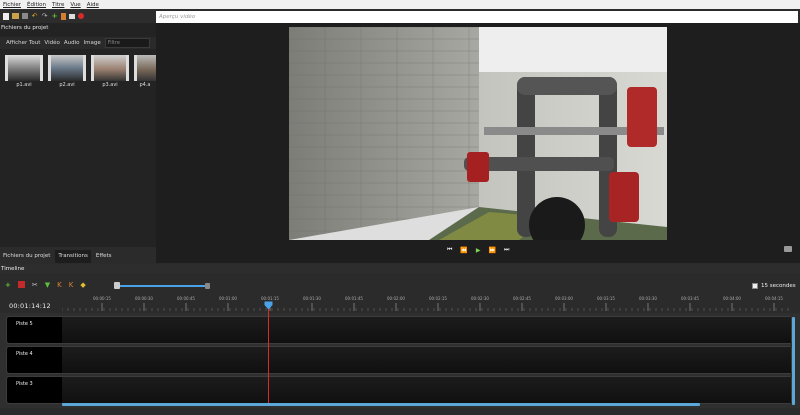 The width and height of the screenshot is (800, 415). I want to click on horizontal-scrollbar, so click(381, 404).